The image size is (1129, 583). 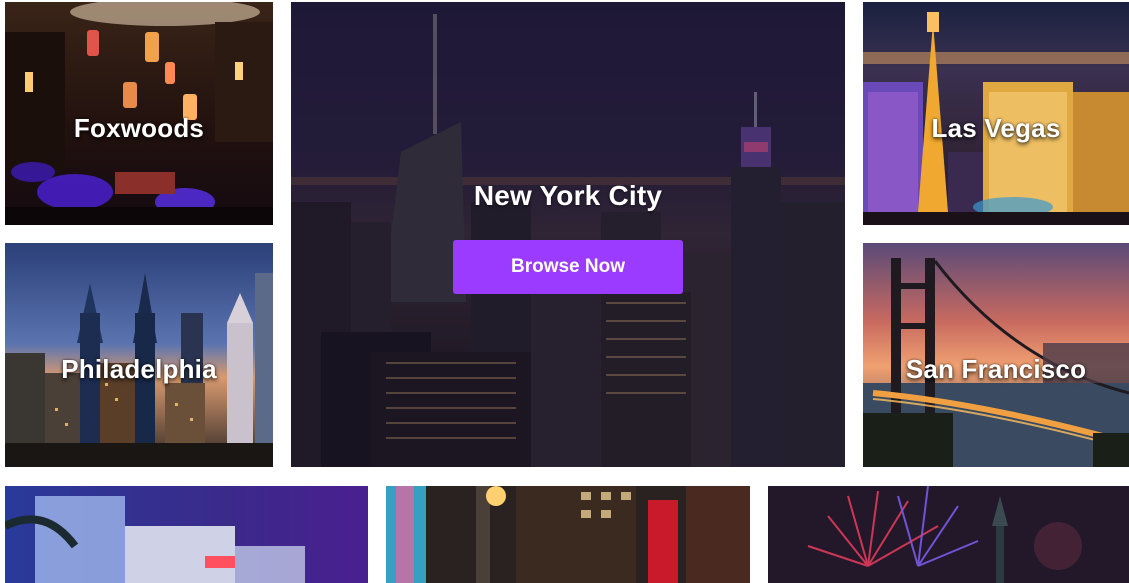 I want to click on city-label: San Francisco, so click(x=996, y=369).